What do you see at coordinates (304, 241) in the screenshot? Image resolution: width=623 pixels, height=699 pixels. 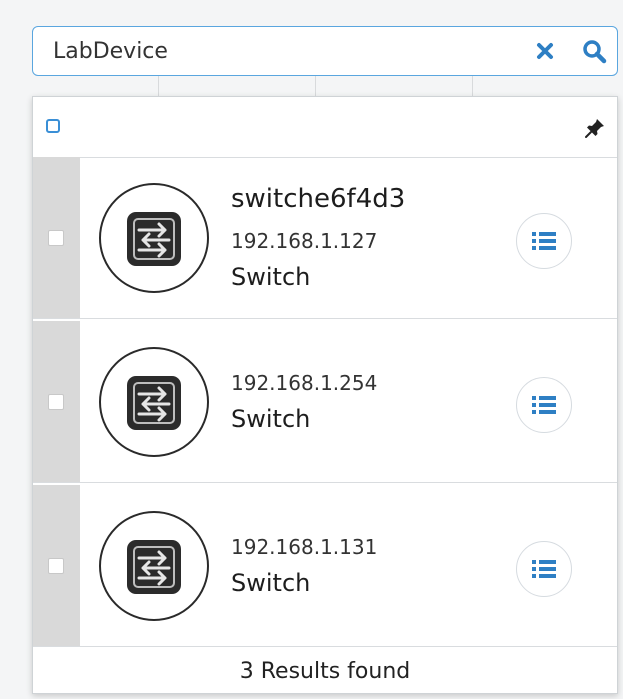 I see `device-ip: 192.168.1.127` at bounding box center [304, 241].